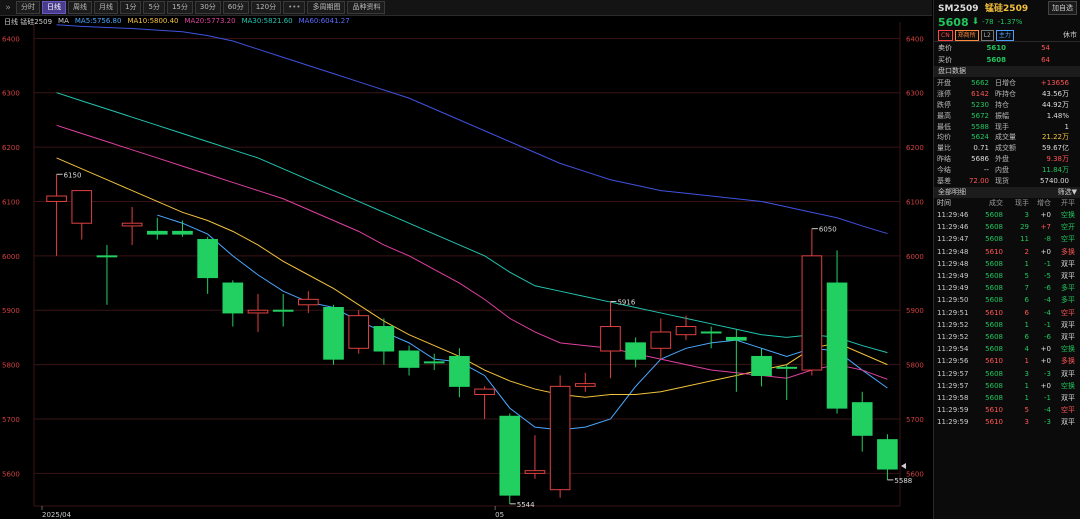  What do you see at coordinates (1055, 137) in the screenshot?
I see `stat-value-2: 21.22万` at bounding box center [1055, 137].